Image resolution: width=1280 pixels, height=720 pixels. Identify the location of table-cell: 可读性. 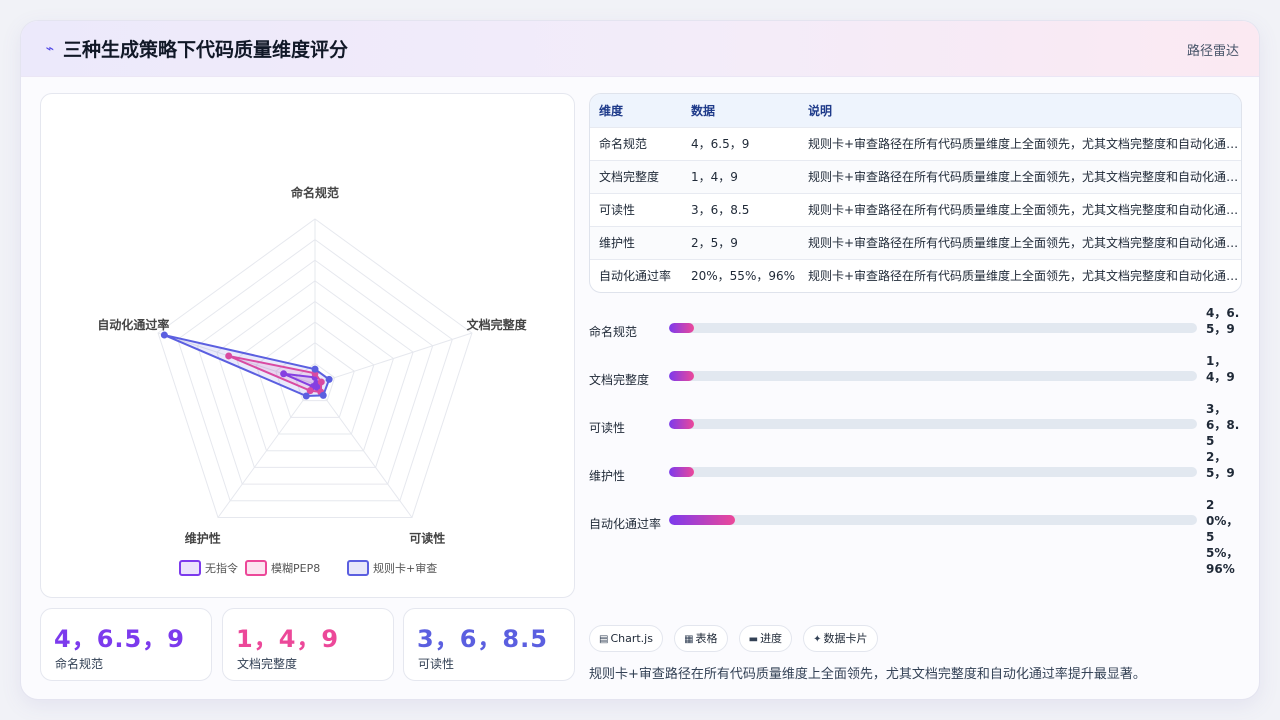
(636, 209).